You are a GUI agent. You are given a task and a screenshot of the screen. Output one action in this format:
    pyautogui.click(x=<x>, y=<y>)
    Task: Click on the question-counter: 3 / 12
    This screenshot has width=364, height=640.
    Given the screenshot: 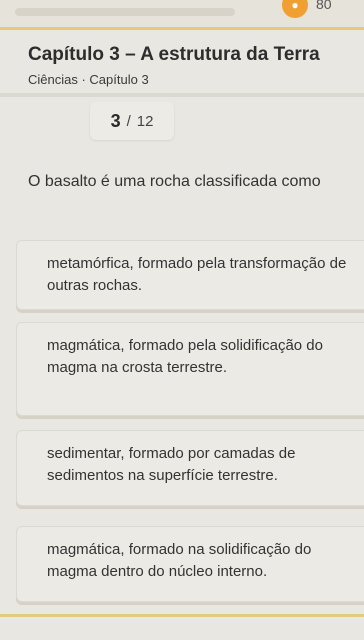 What is the action you would take?
    pyautogui.click(x=132, y=121)
    